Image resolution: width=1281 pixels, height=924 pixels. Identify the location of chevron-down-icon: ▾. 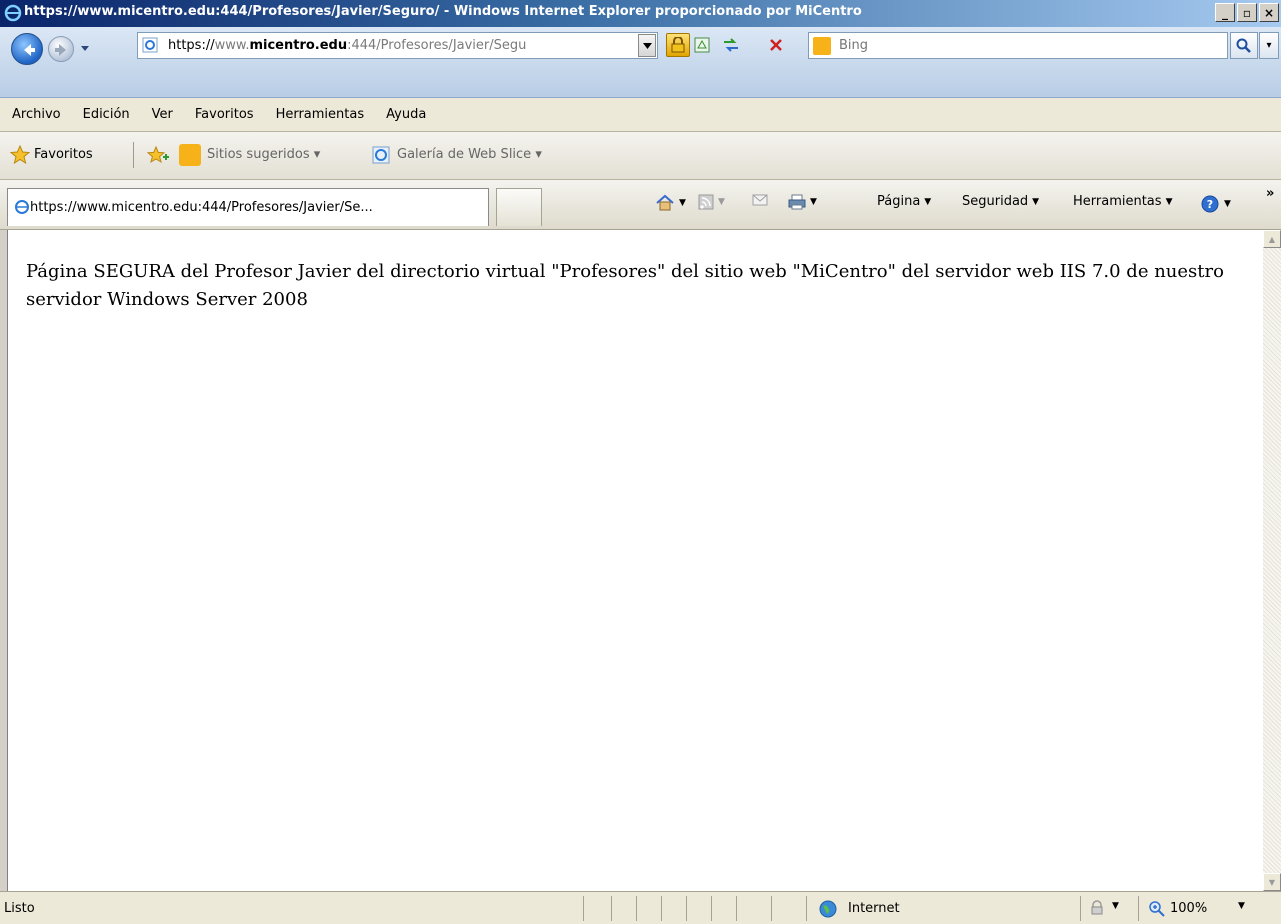
(1269, 45).